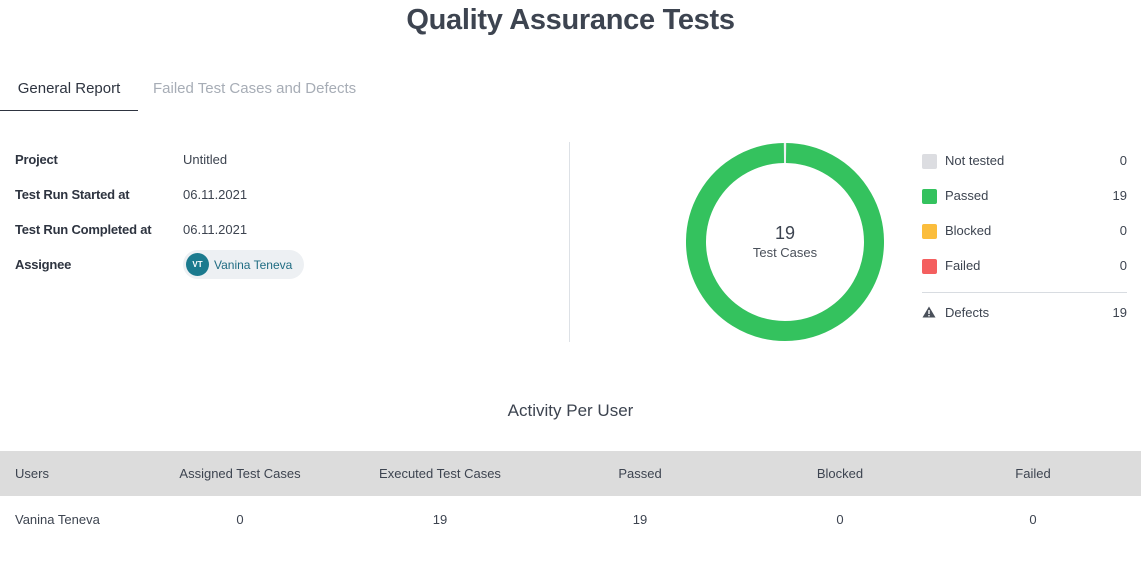 The width and height of the screenshot is (1141, 567). I want to click on completed-value: 06.11.2021, so click(215, 229).